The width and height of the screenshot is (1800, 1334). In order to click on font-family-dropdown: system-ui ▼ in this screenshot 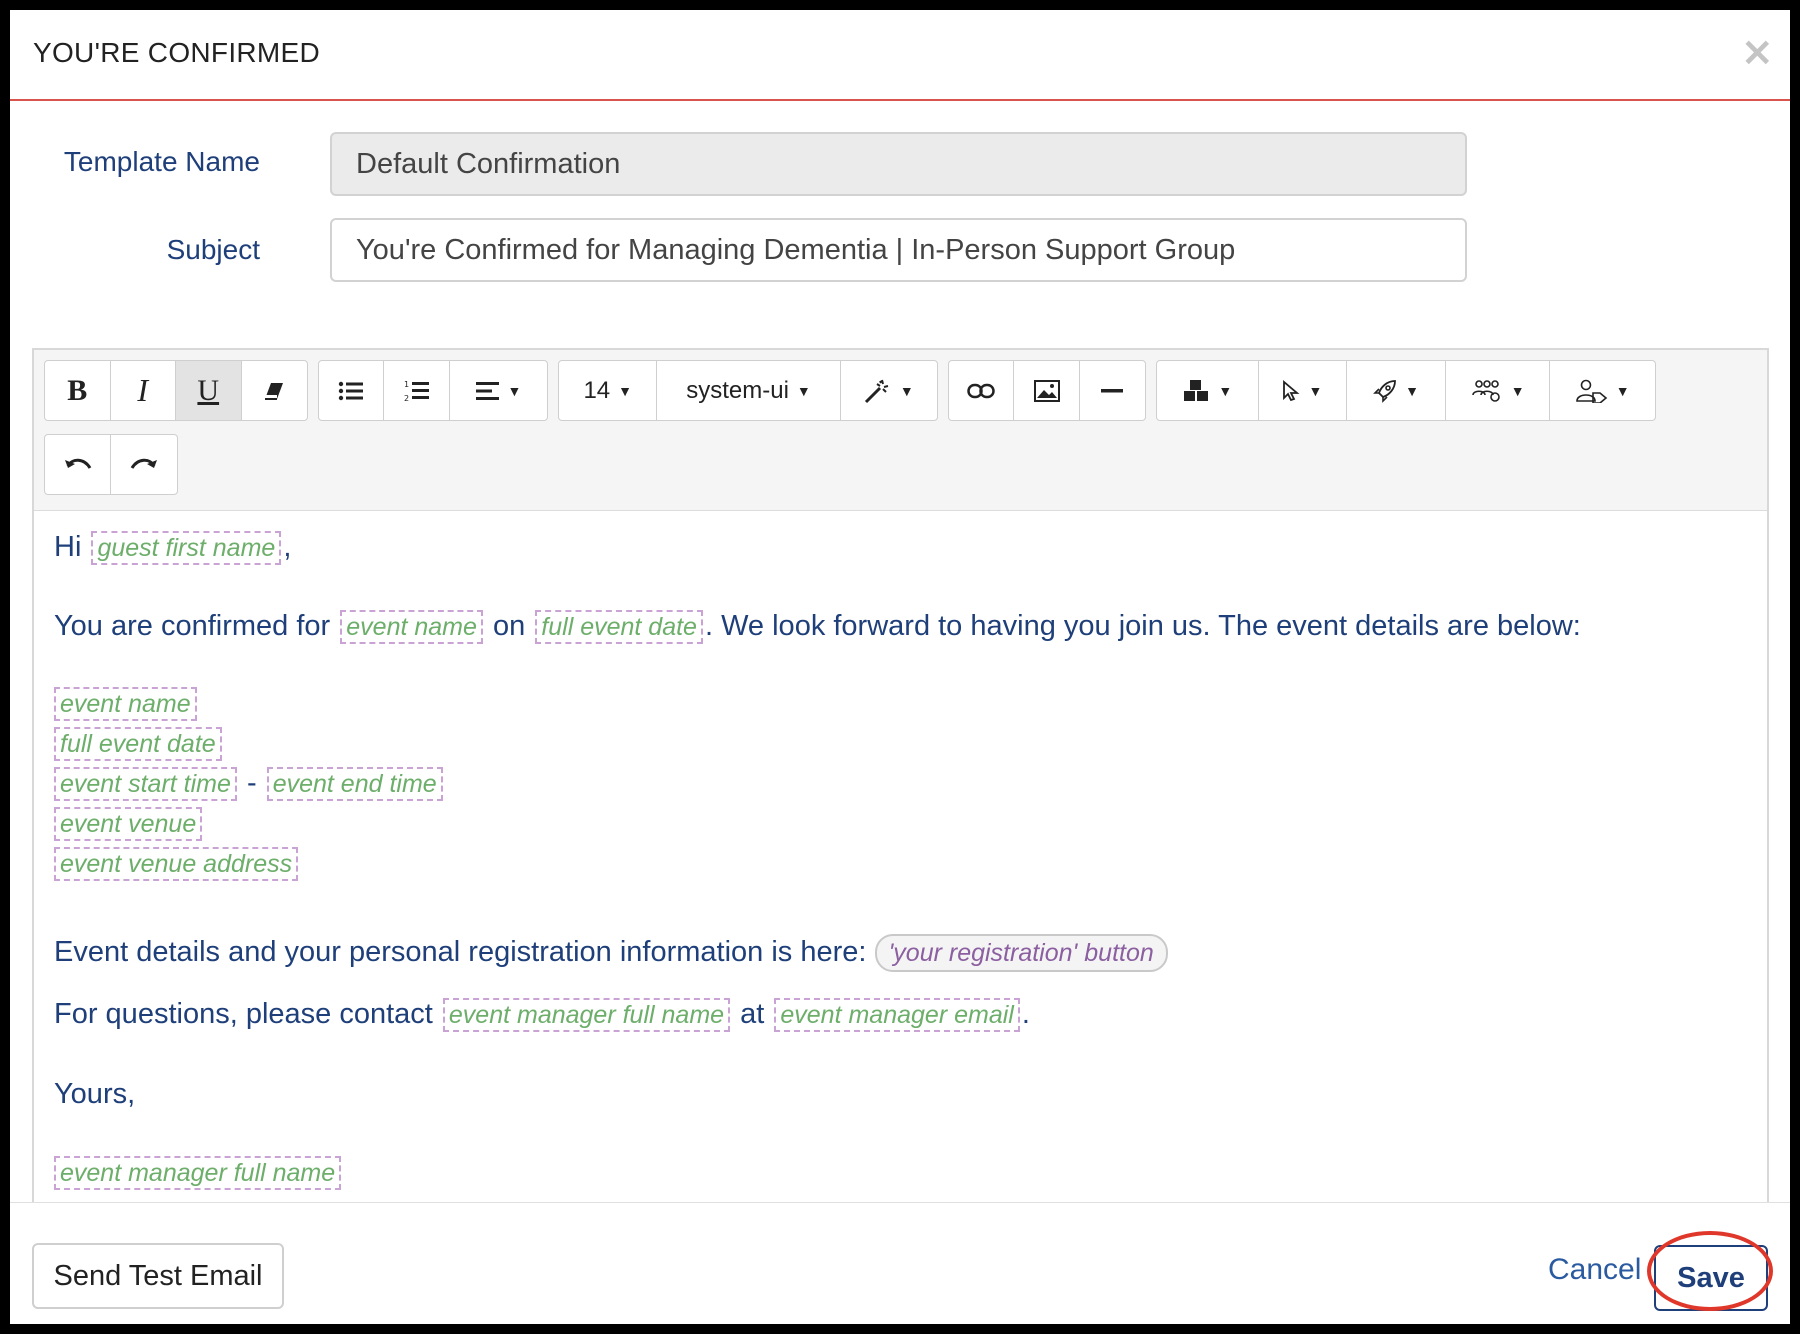, I will do `click(749, 390)`.